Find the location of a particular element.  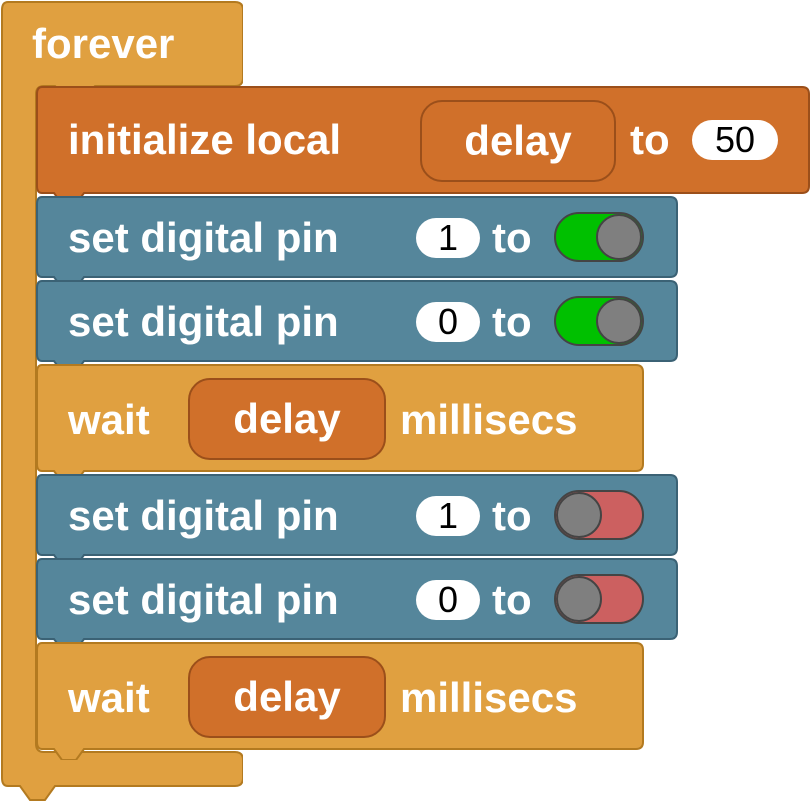

initialize-local-block: initialize local delay to 50 is located at coordinates (423, 145).